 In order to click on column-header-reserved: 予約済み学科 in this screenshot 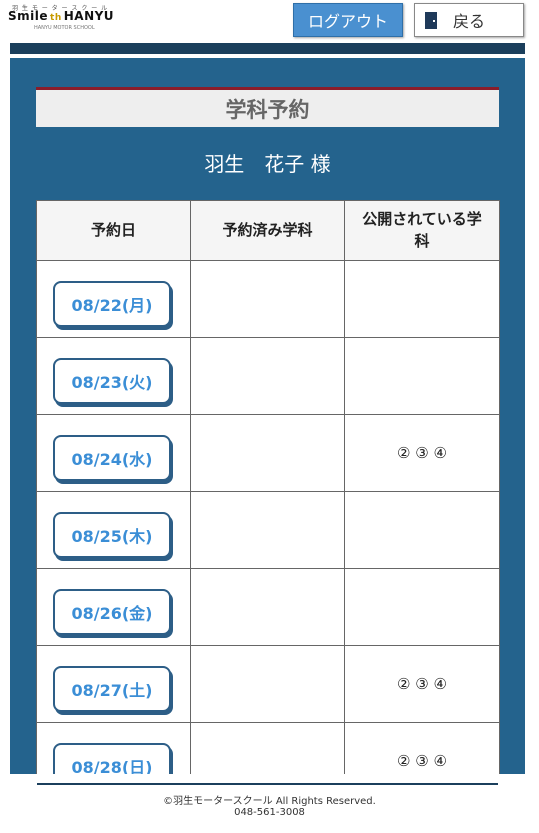, I will do `click(267, 230)`.